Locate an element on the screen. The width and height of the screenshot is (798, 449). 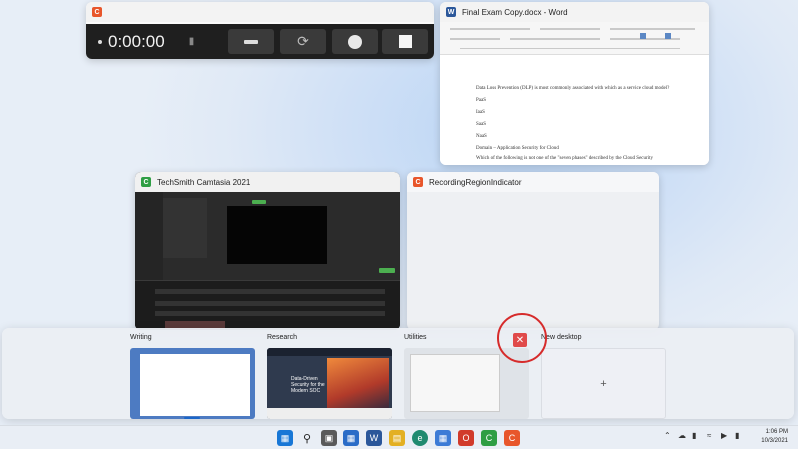
clock-date: 10/3/2021 is located at coordinates (774, 441).